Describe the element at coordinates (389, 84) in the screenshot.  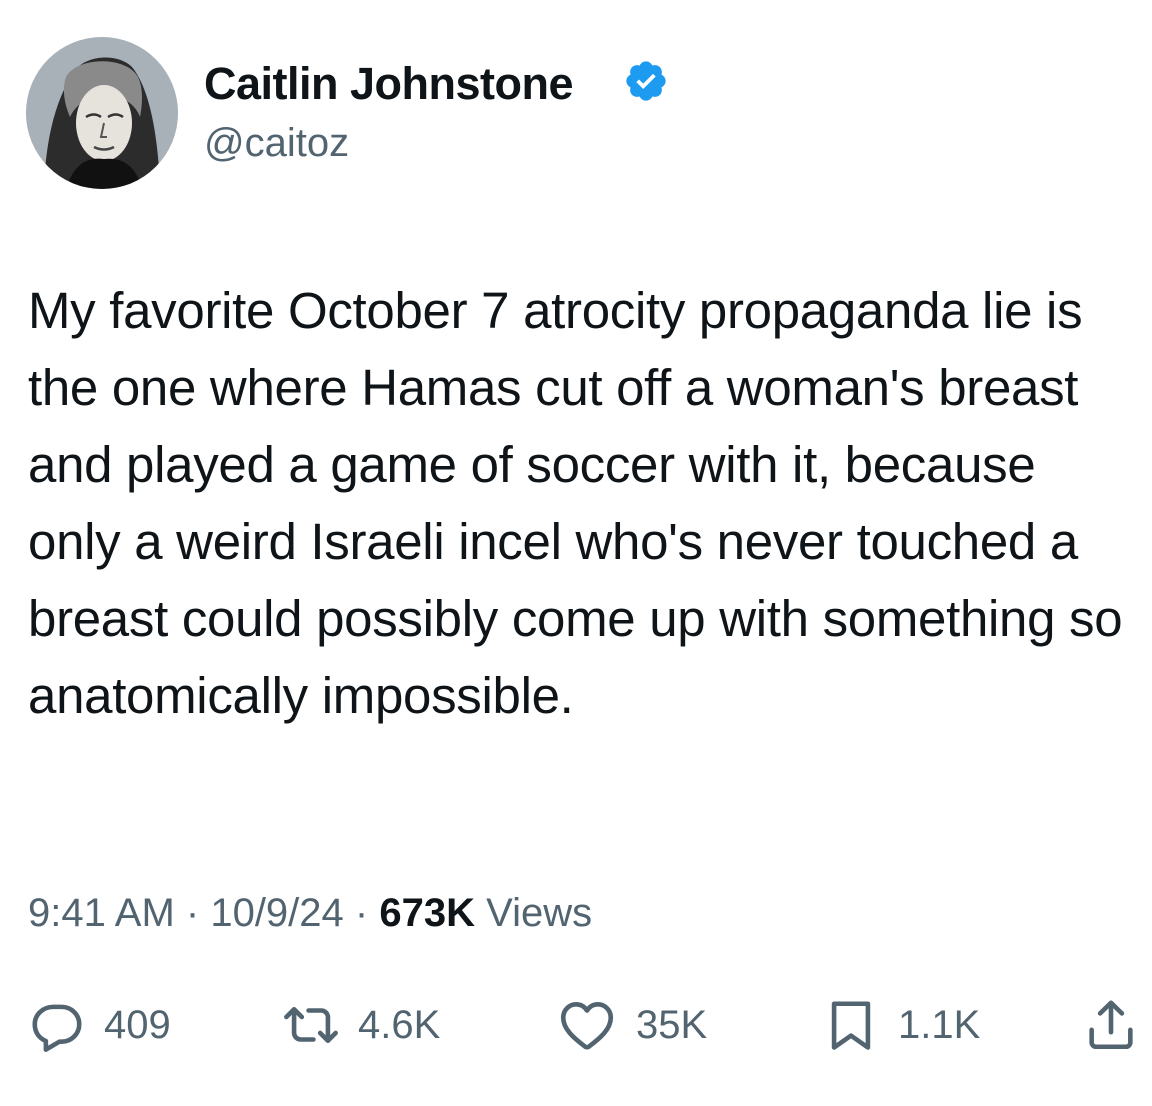
I see `display-name: Caitlin Johnstone` at that location.